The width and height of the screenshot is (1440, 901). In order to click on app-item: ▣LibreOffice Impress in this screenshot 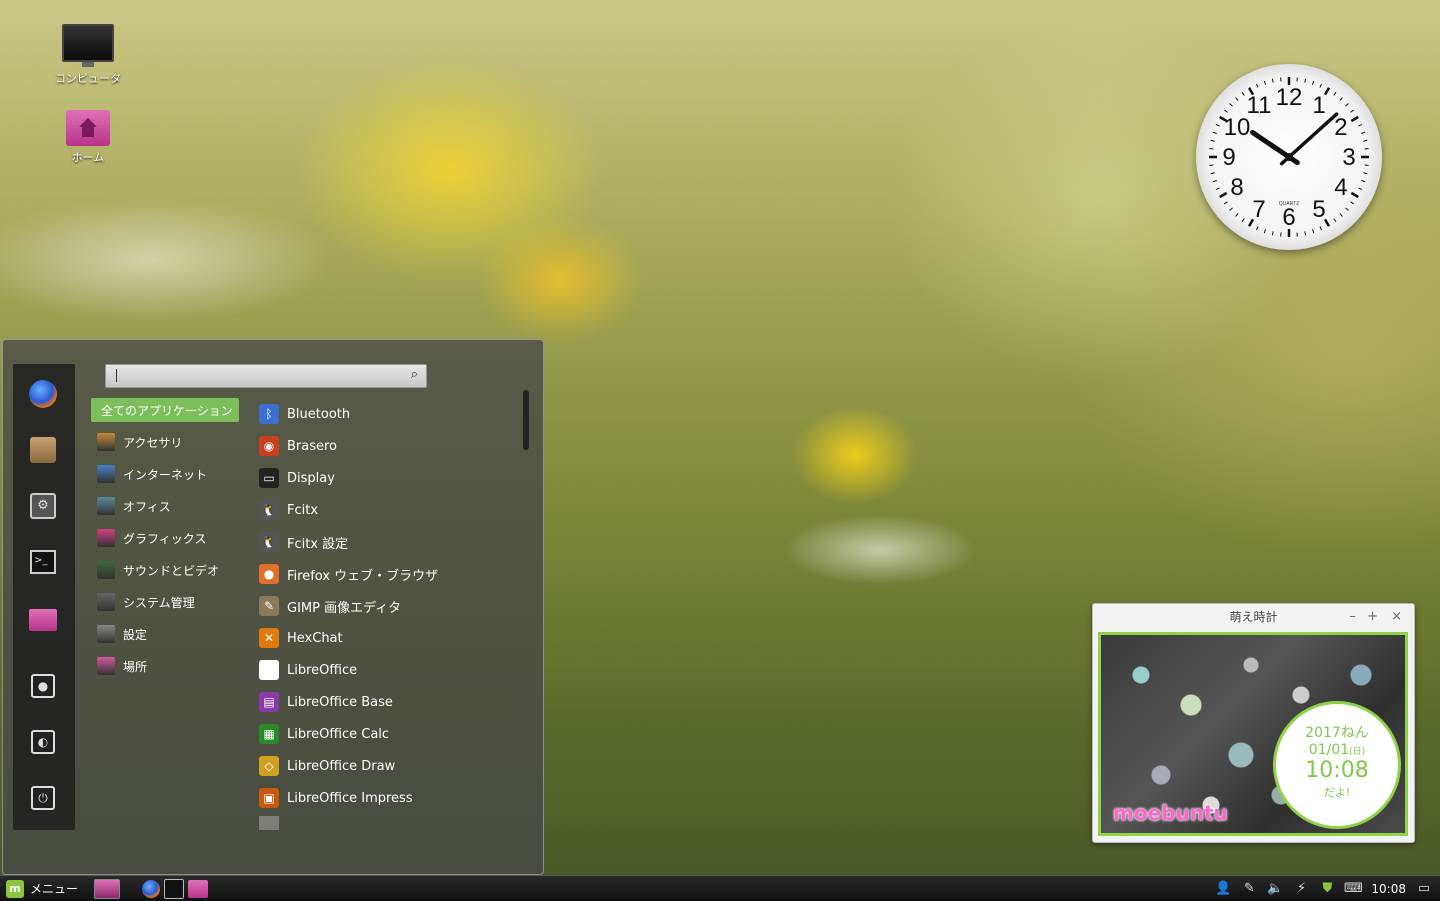, I will do `click(336, 798)`.